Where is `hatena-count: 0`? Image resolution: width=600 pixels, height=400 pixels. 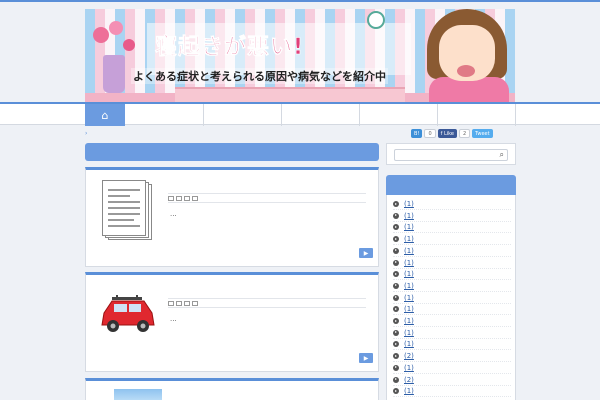 hatena-count: 0 is located at coordinates (430, 133).